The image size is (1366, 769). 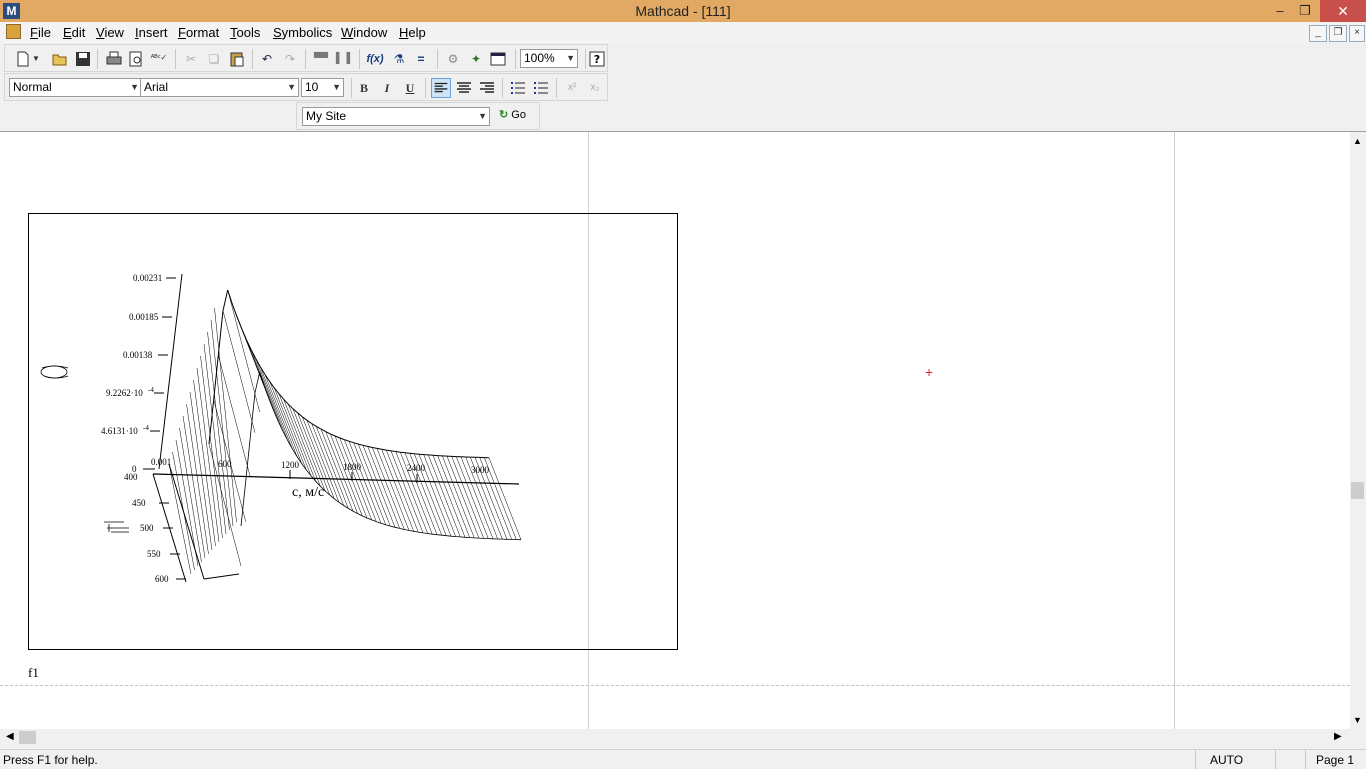 I want to click on open-icon, so click(x=60, y=59).